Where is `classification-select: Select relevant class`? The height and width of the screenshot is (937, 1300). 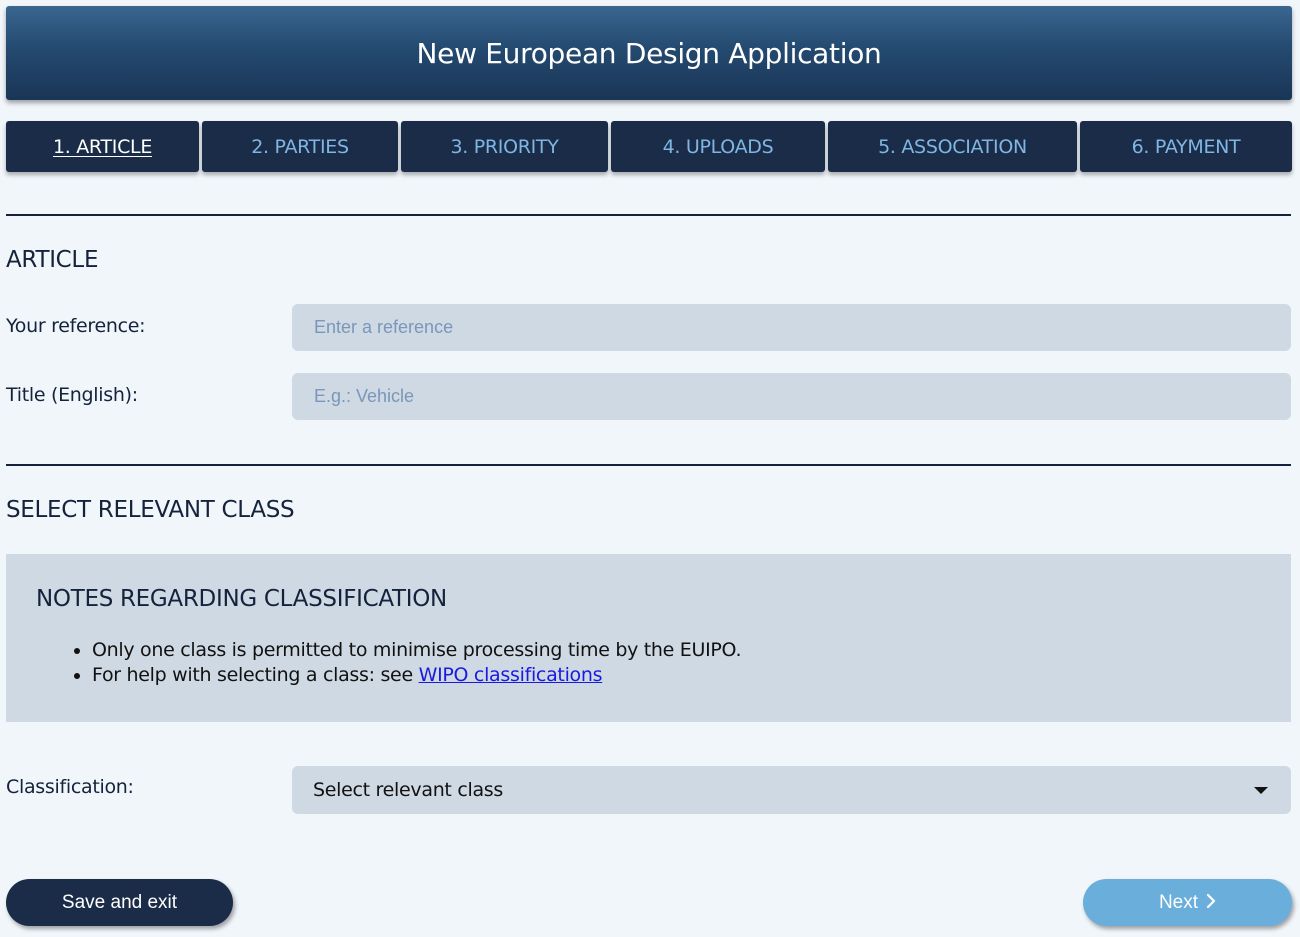 classification-select: Select relevant class is located at coordinates (791, 790).